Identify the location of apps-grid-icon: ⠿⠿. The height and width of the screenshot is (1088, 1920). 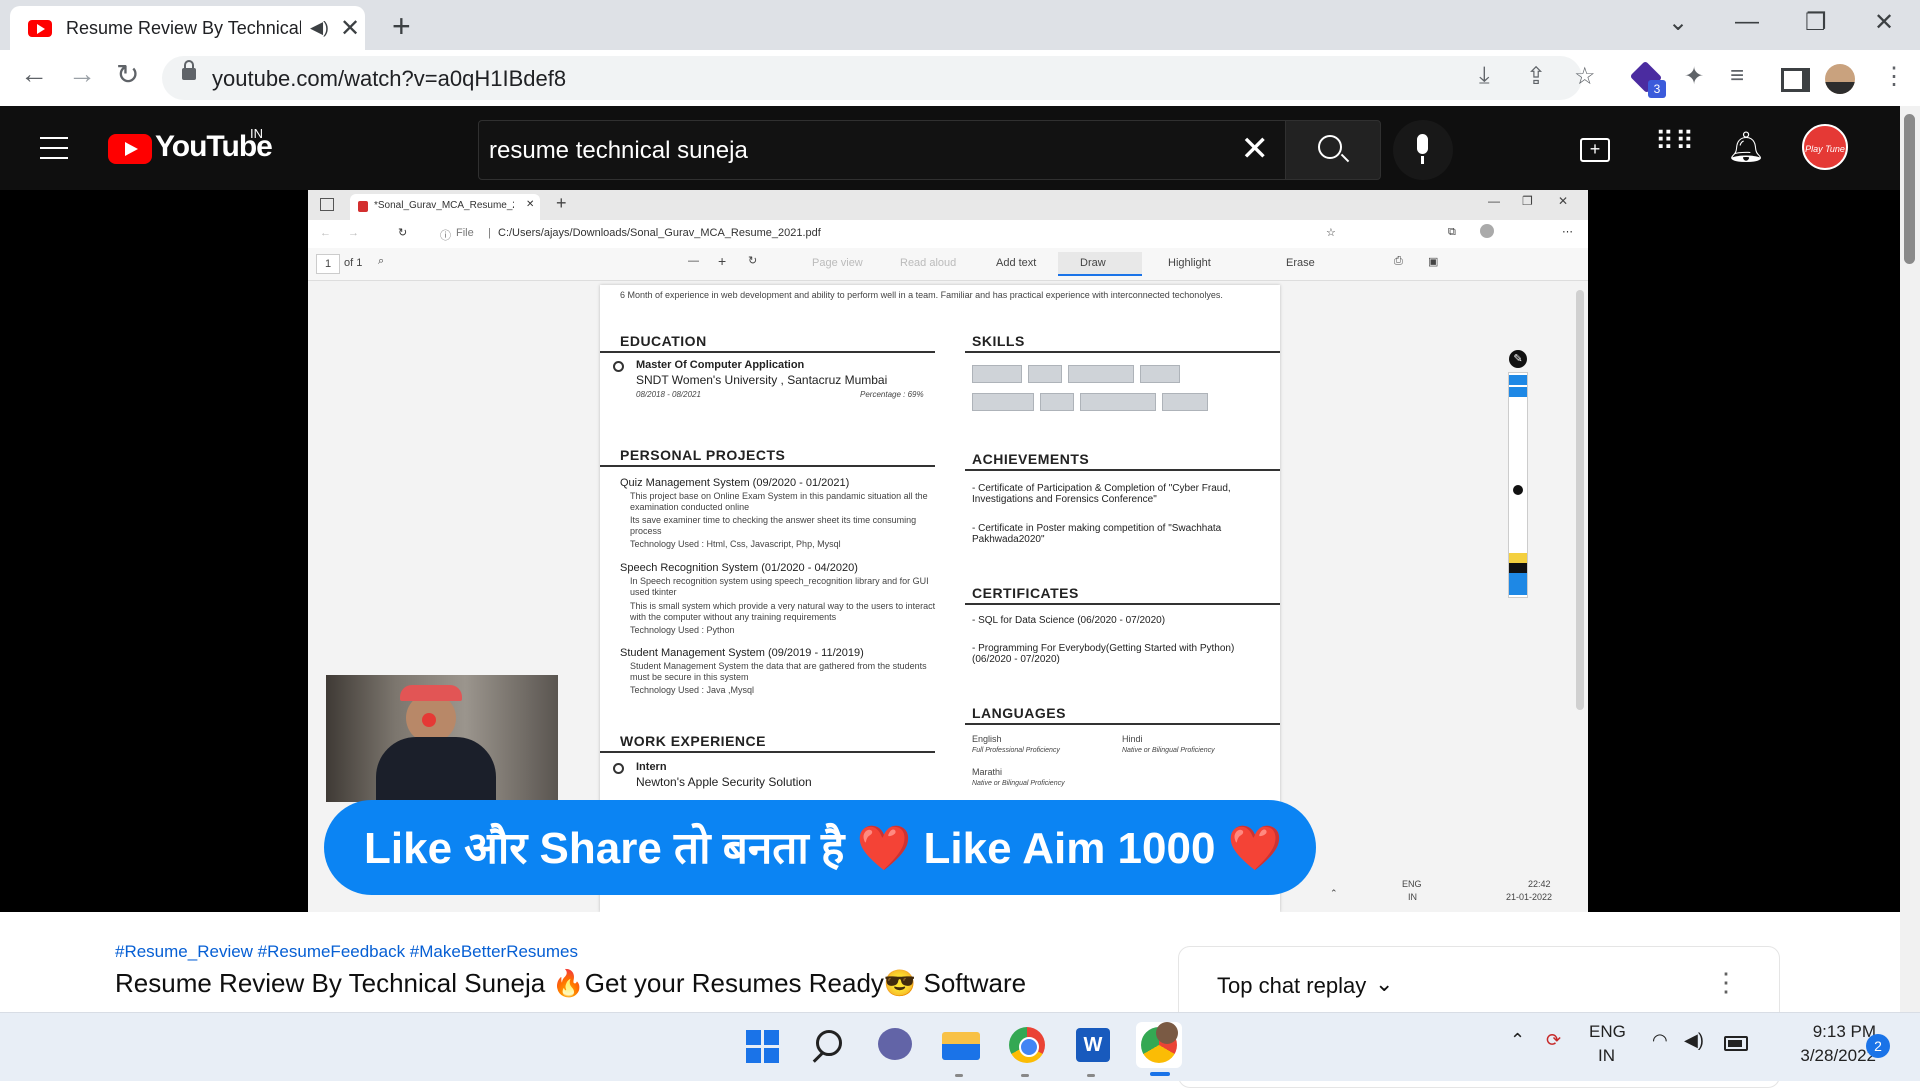
(1675, 141).